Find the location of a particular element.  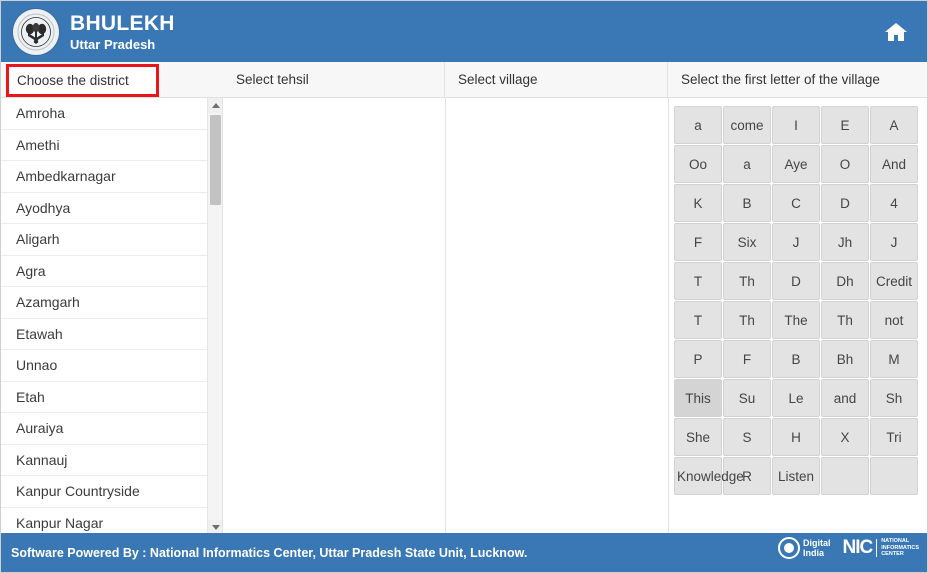

letter-cell: Su is located at coordinates (747, 398).